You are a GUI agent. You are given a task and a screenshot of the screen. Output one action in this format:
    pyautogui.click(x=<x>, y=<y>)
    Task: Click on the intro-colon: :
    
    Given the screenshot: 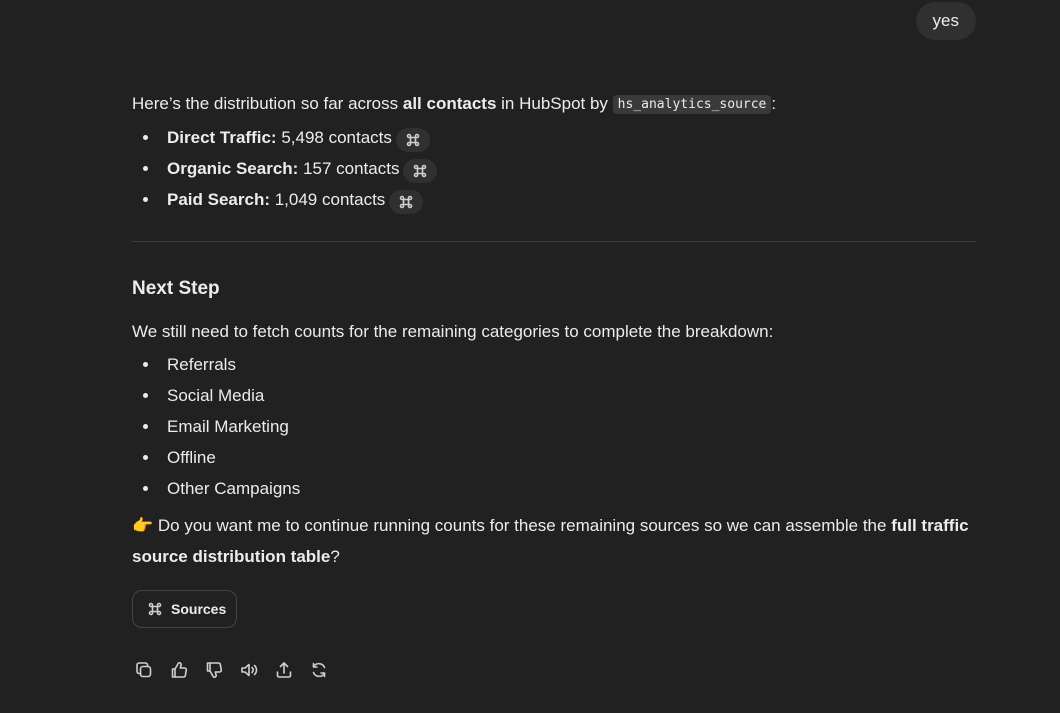 What is the action you would take?
    pyautogui.click(x=774, y=103)
    